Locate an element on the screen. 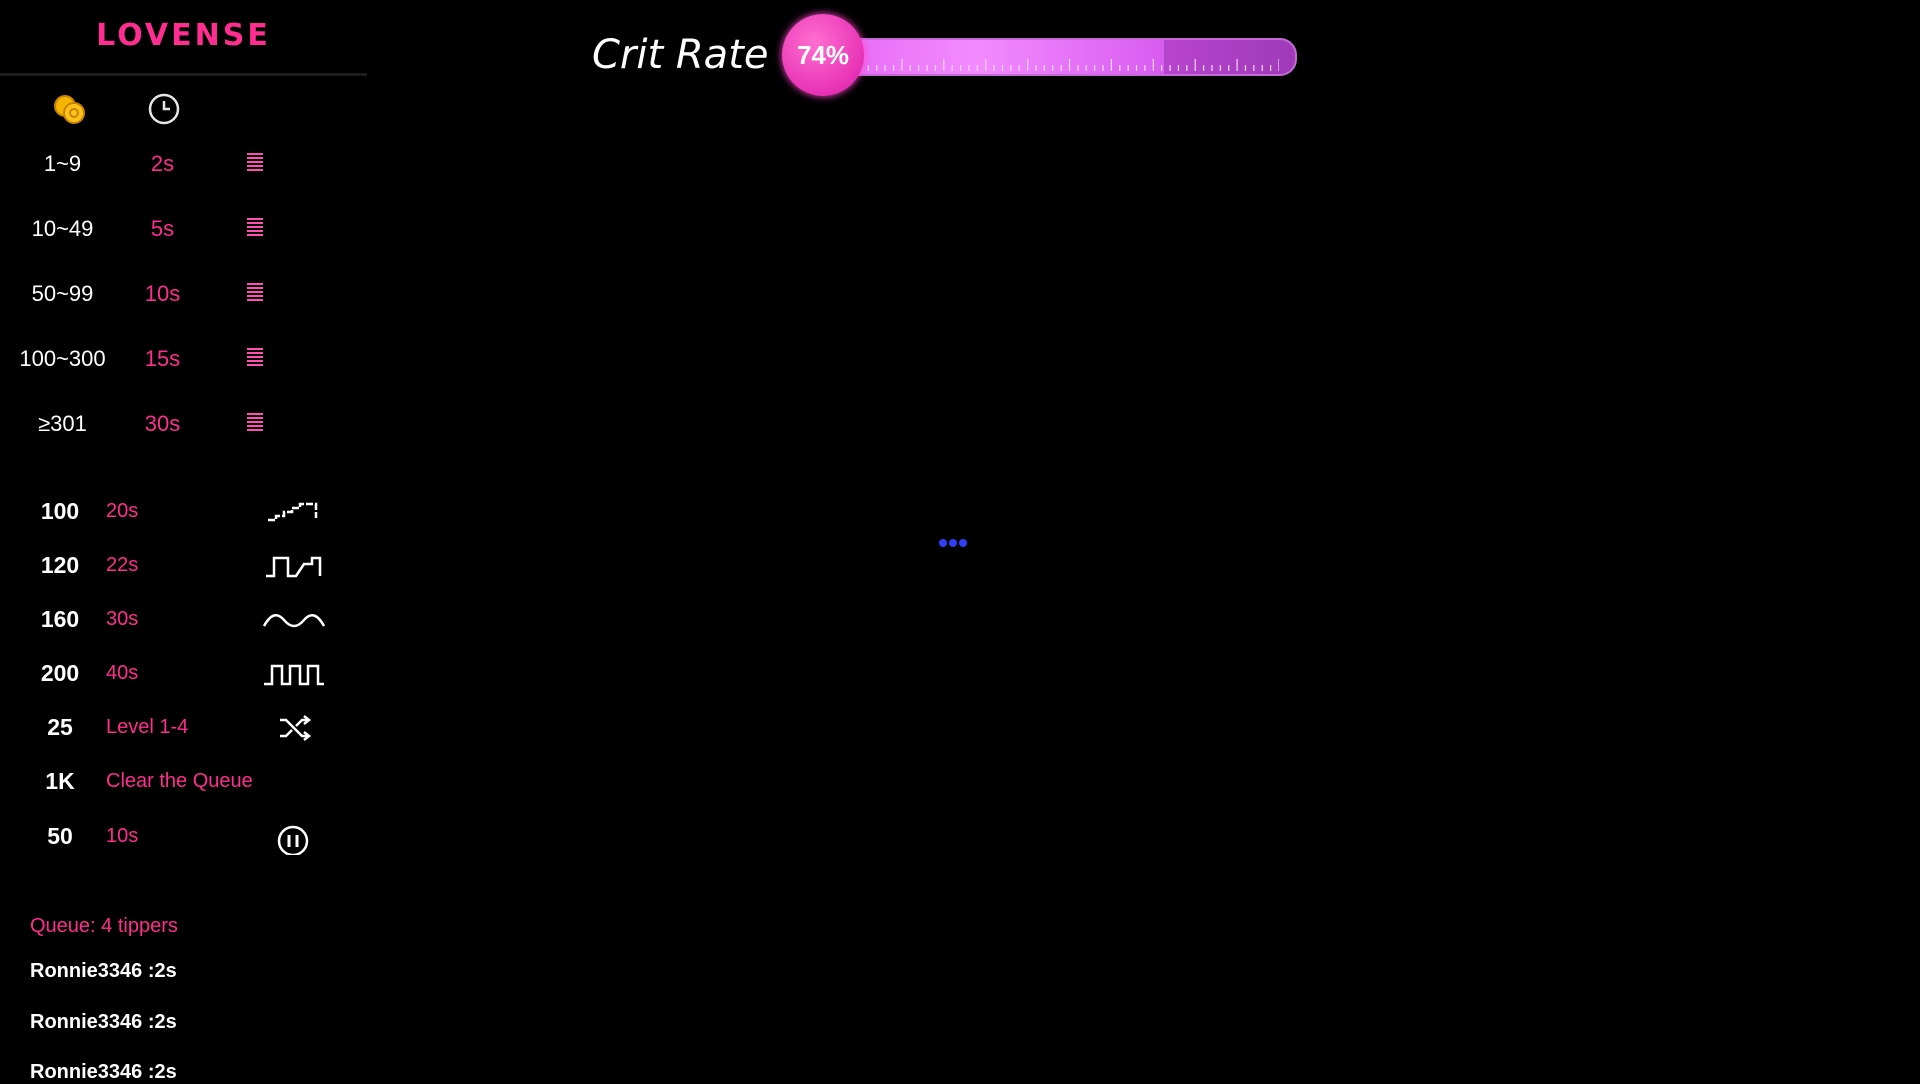  shuffle-icon is located at coordinates (296, 728).